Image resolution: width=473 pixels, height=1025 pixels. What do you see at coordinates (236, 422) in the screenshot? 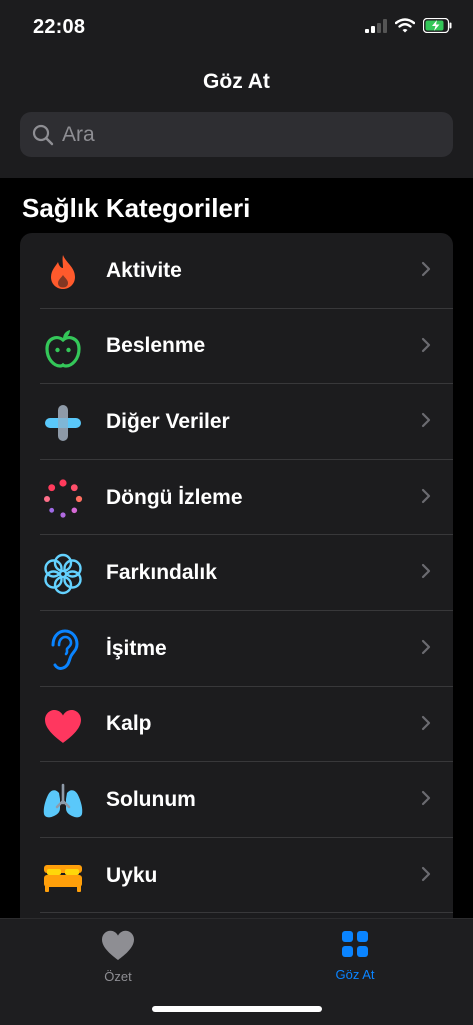
I see `category-row-other-data: Diğer Veriler` at bounding box center [236, 422].